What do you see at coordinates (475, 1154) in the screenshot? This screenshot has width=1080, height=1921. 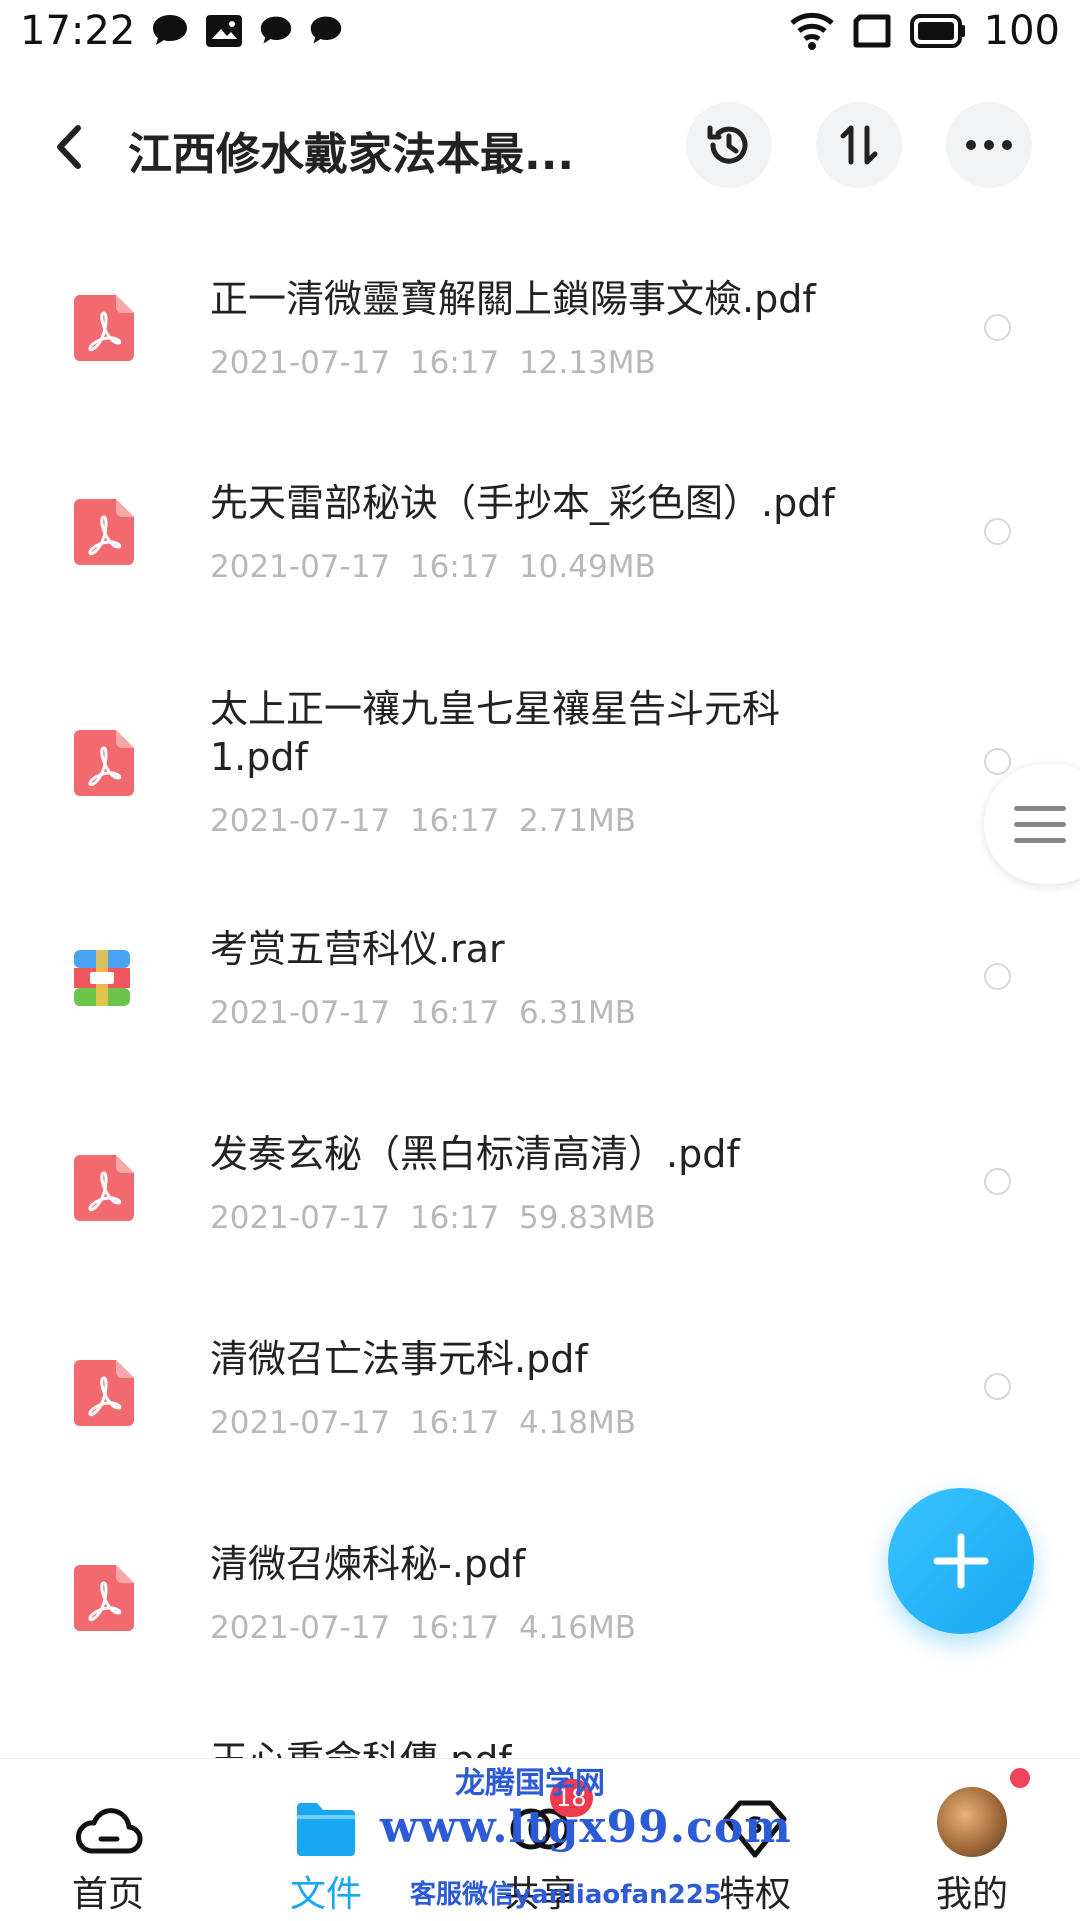 I see `file-name: 发奏玄秘（黑白标清高清）.pdf` at bounding box center [475, 1154].